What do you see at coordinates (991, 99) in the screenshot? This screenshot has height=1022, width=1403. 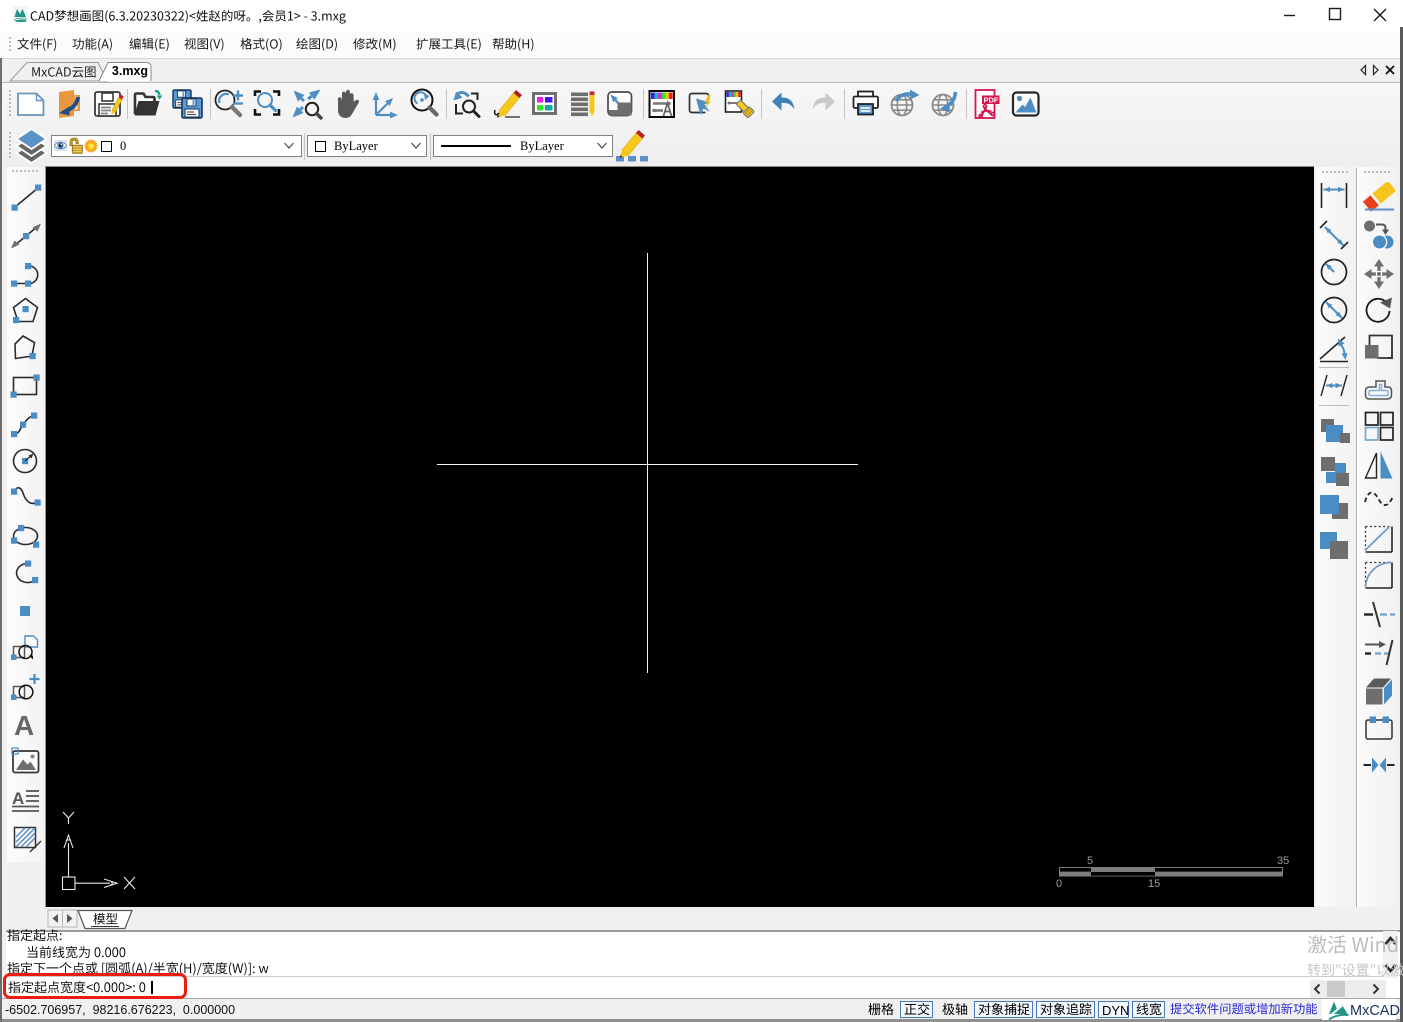 I see `svg-text: PDF` at bounding box center [991, 99].